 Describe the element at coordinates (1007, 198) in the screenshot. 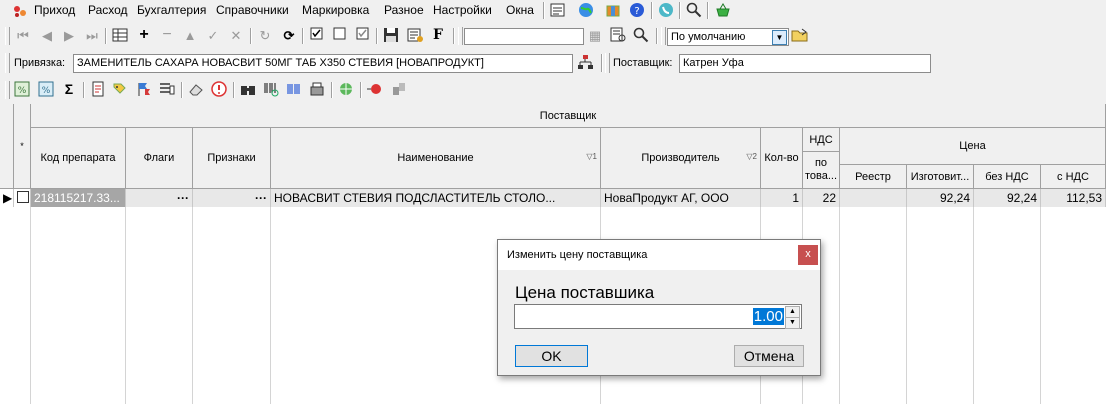

I see `cell-no-nds: 92,24` at that location.